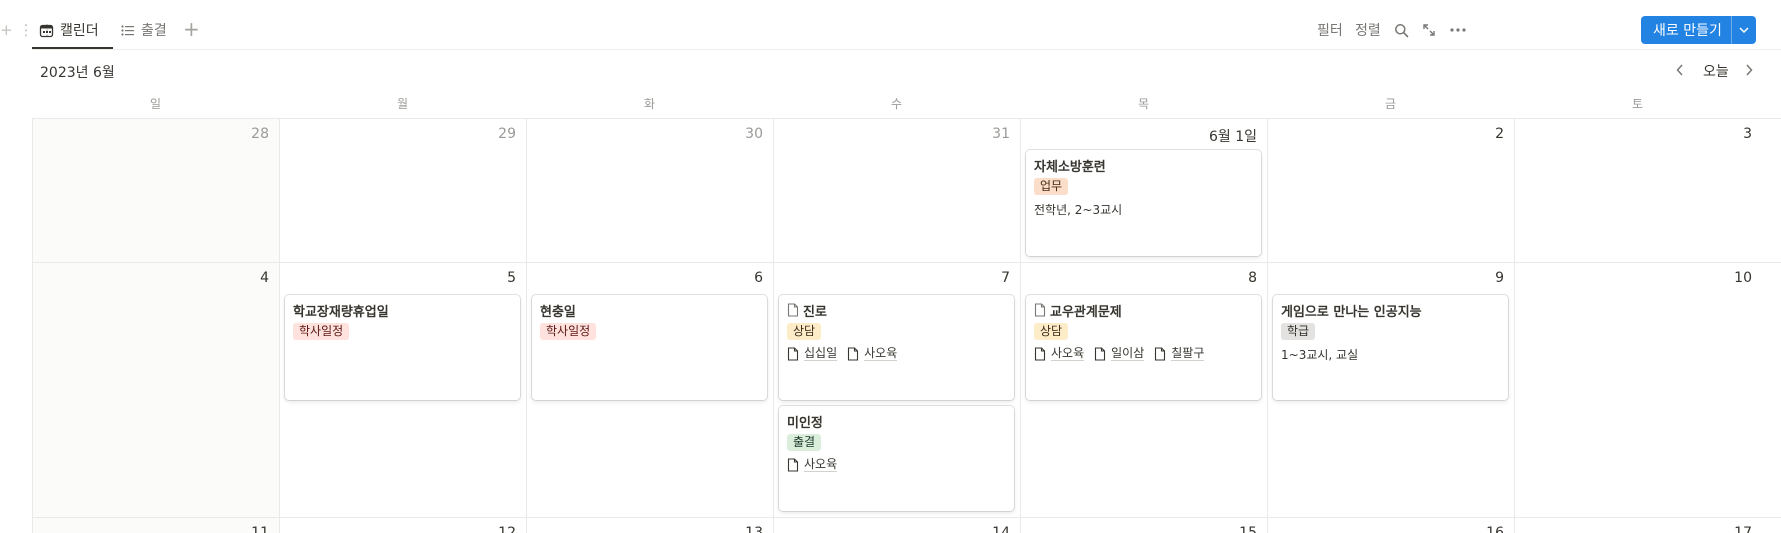 Image resolution: width=1781 pixels, height=533 pixels. Describe the element at coordinates (897, 191) in the screenshot. I see `day-cell: 31` at that location.